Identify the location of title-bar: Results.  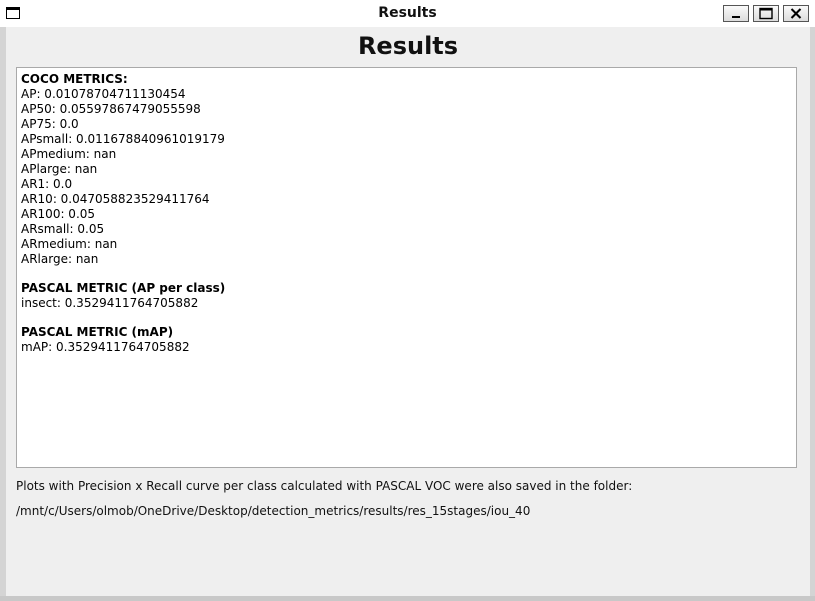
(407, 13).